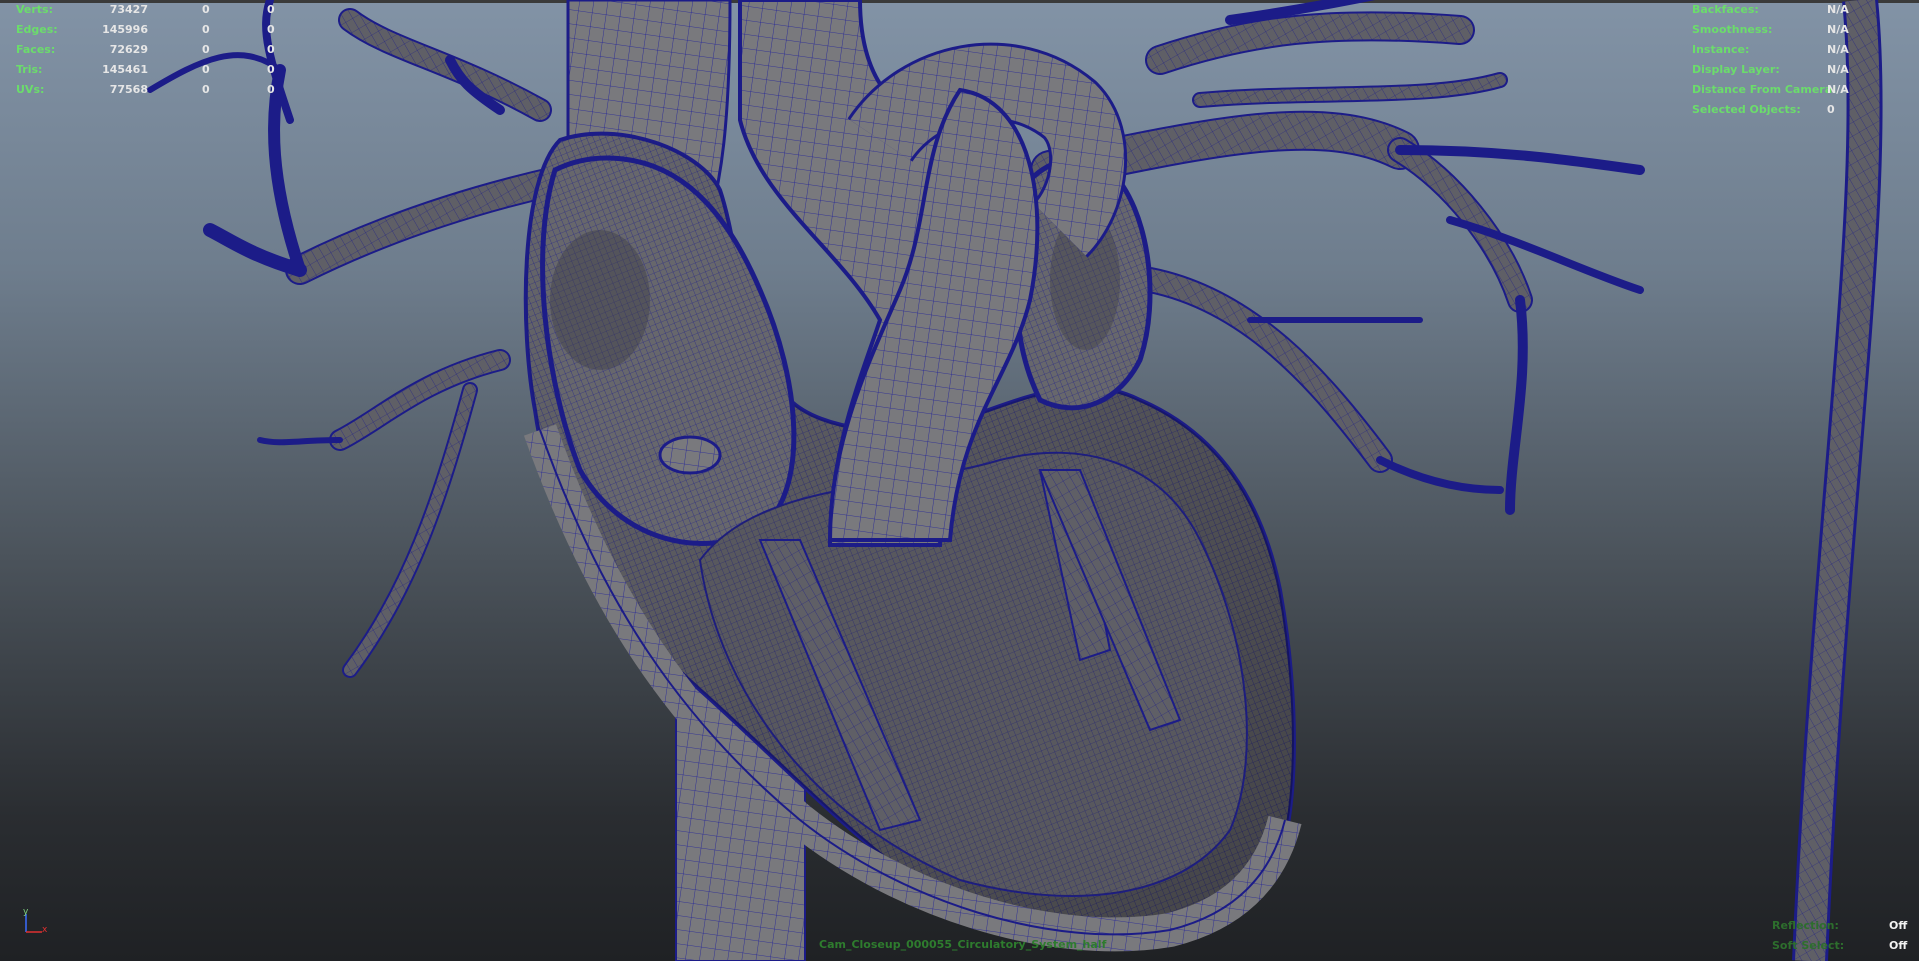 The image size is (1919, 961). Describe the element at coordinates (151, 90) in the screenshot. I see `stat-row-uvs: UVs: 77568 0 0` at that location.